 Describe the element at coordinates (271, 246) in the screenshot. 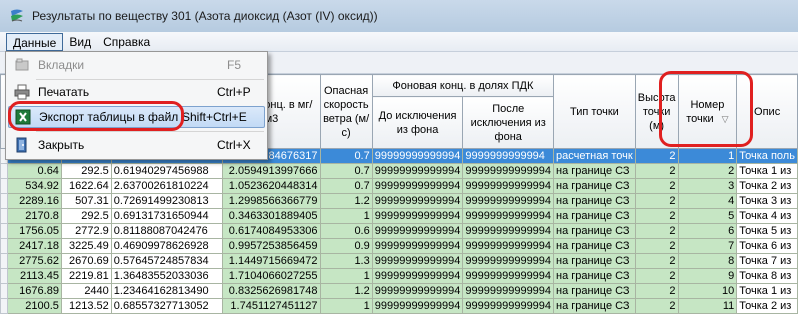

I see `table-cell: 0.9957253856459` at that location.